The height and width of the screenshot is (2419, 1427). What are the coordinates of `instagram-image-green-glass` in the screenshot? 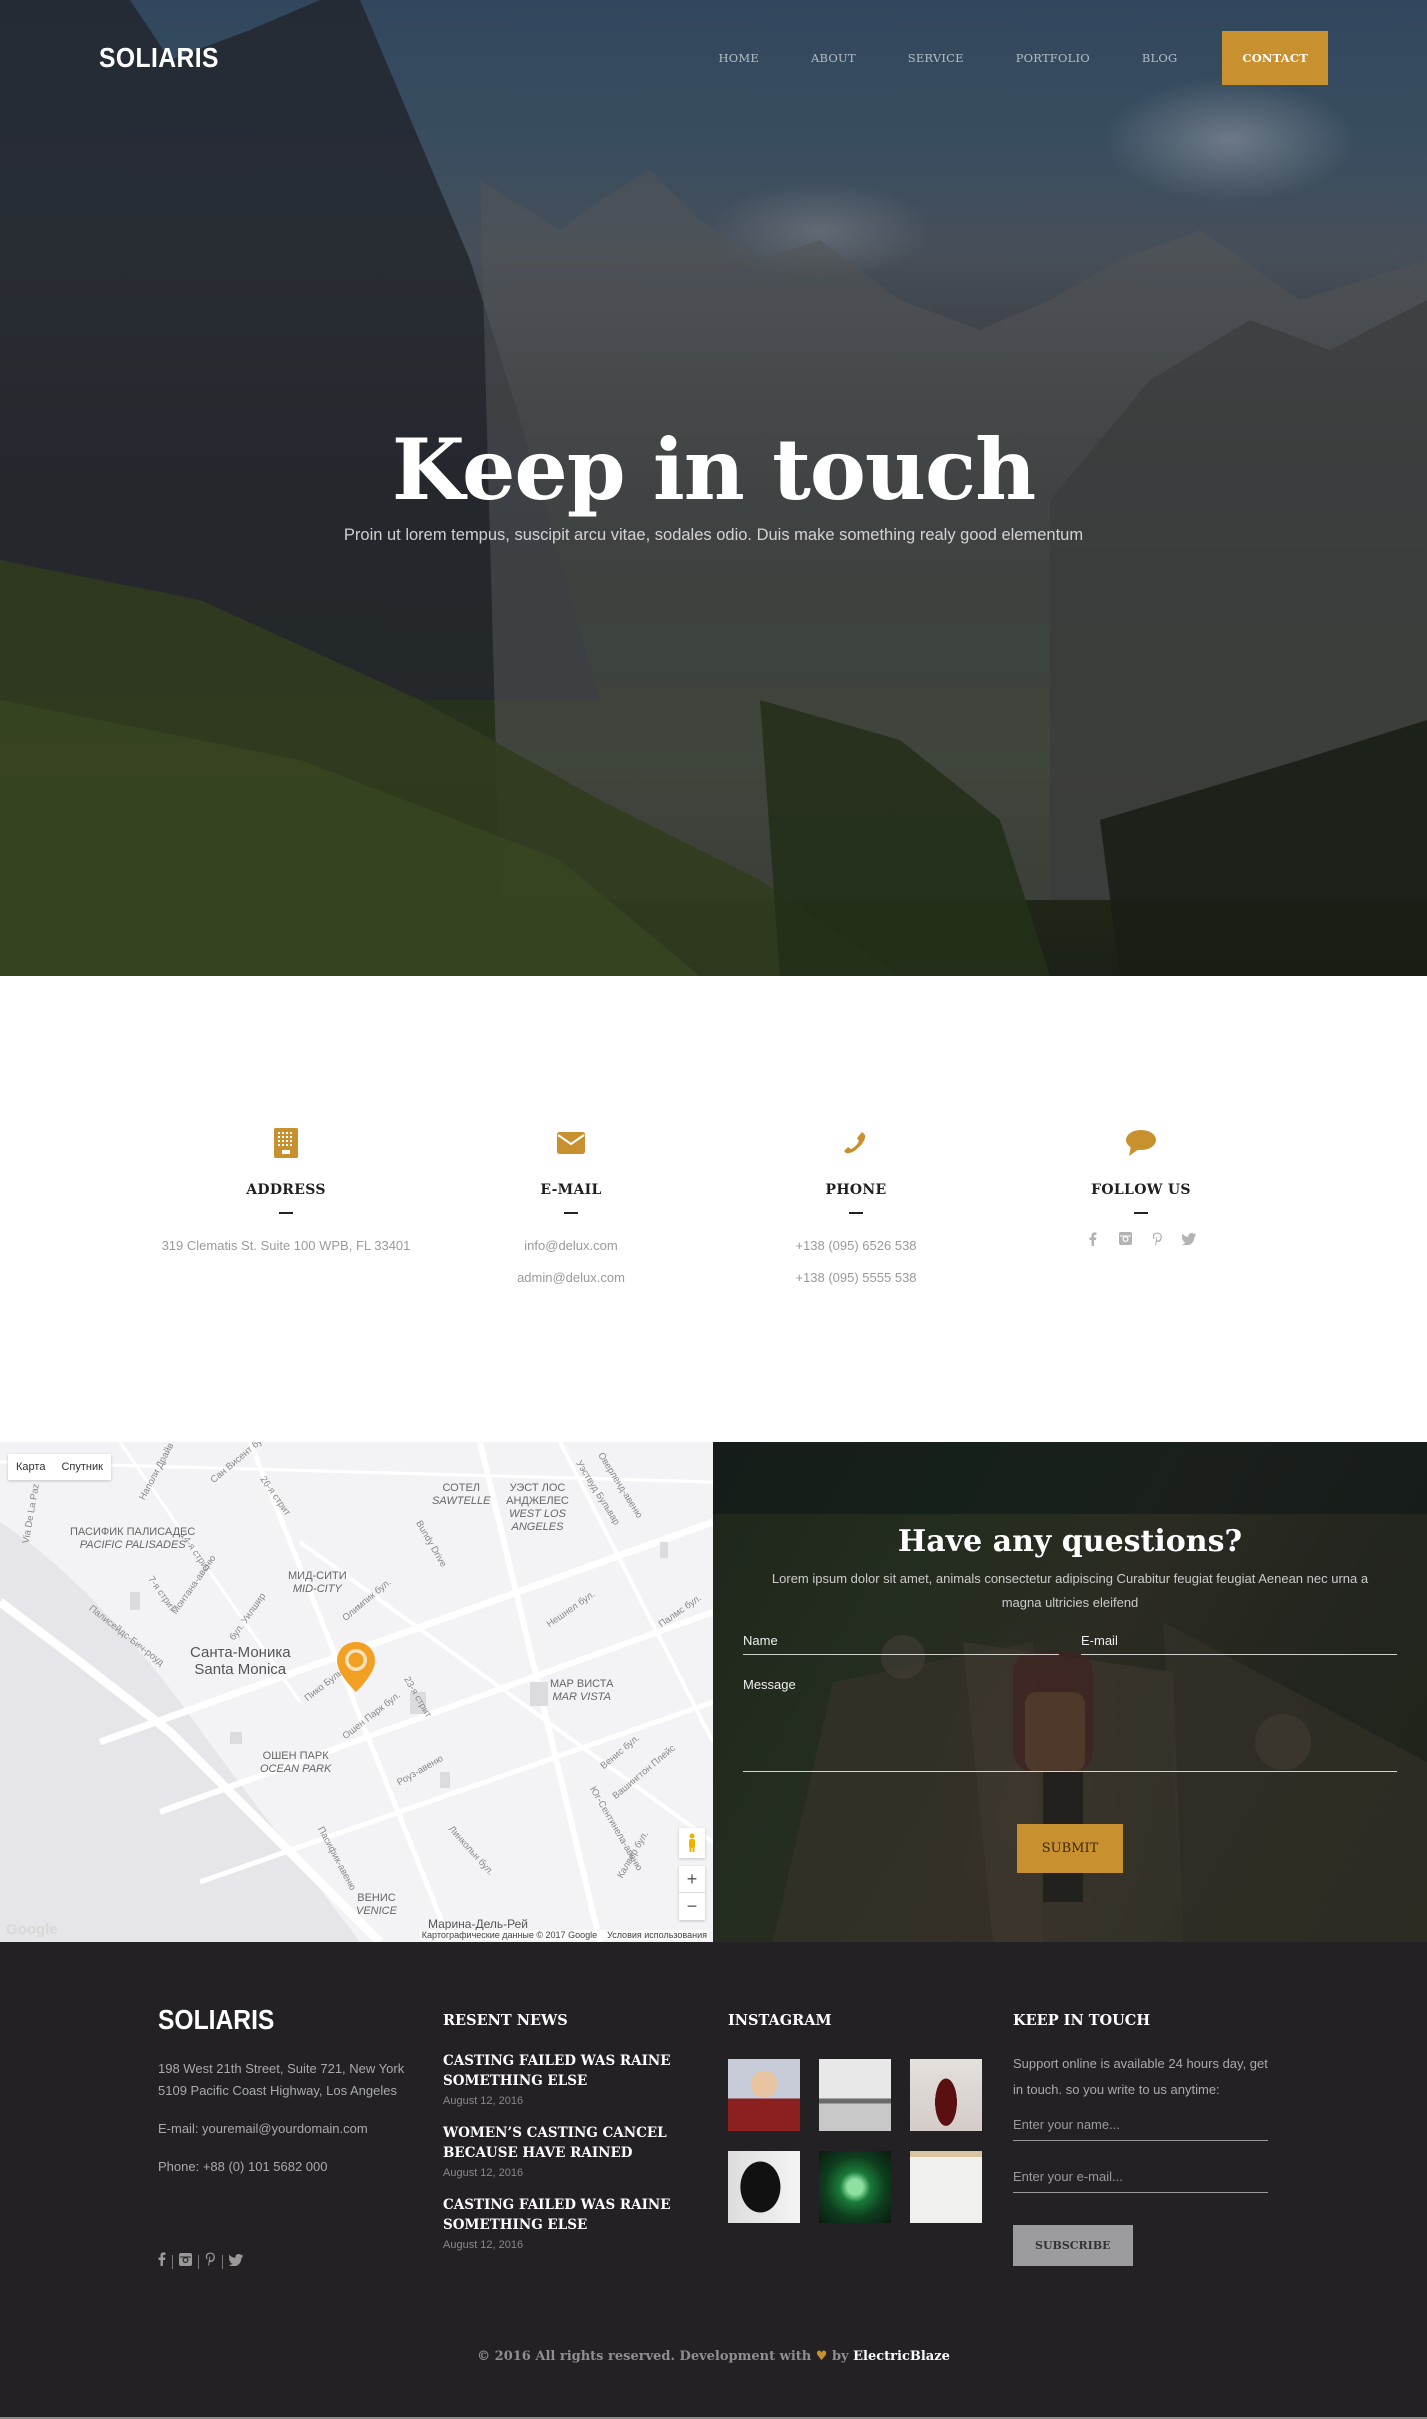 It's located at (855, 2187).